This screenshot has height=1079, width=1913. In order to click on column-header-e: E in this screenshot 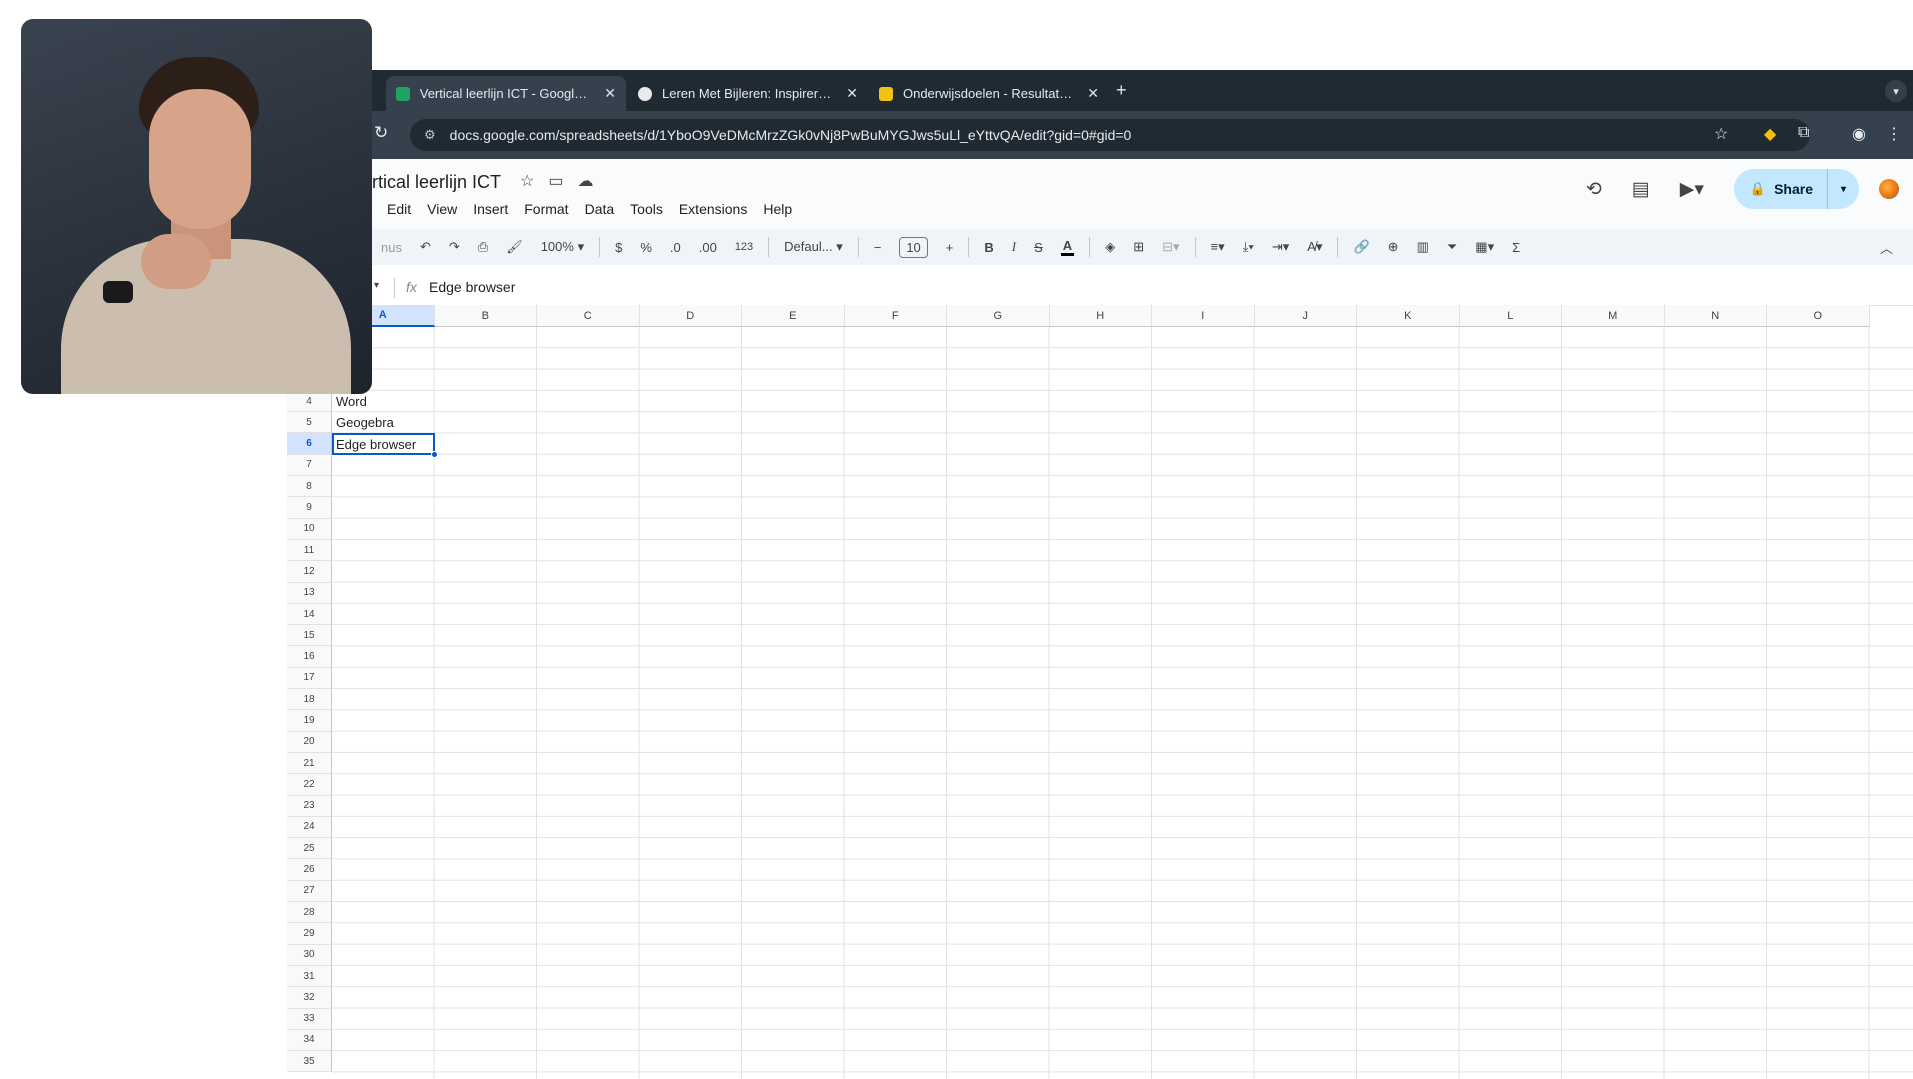, I will do `click(793, 316)`.